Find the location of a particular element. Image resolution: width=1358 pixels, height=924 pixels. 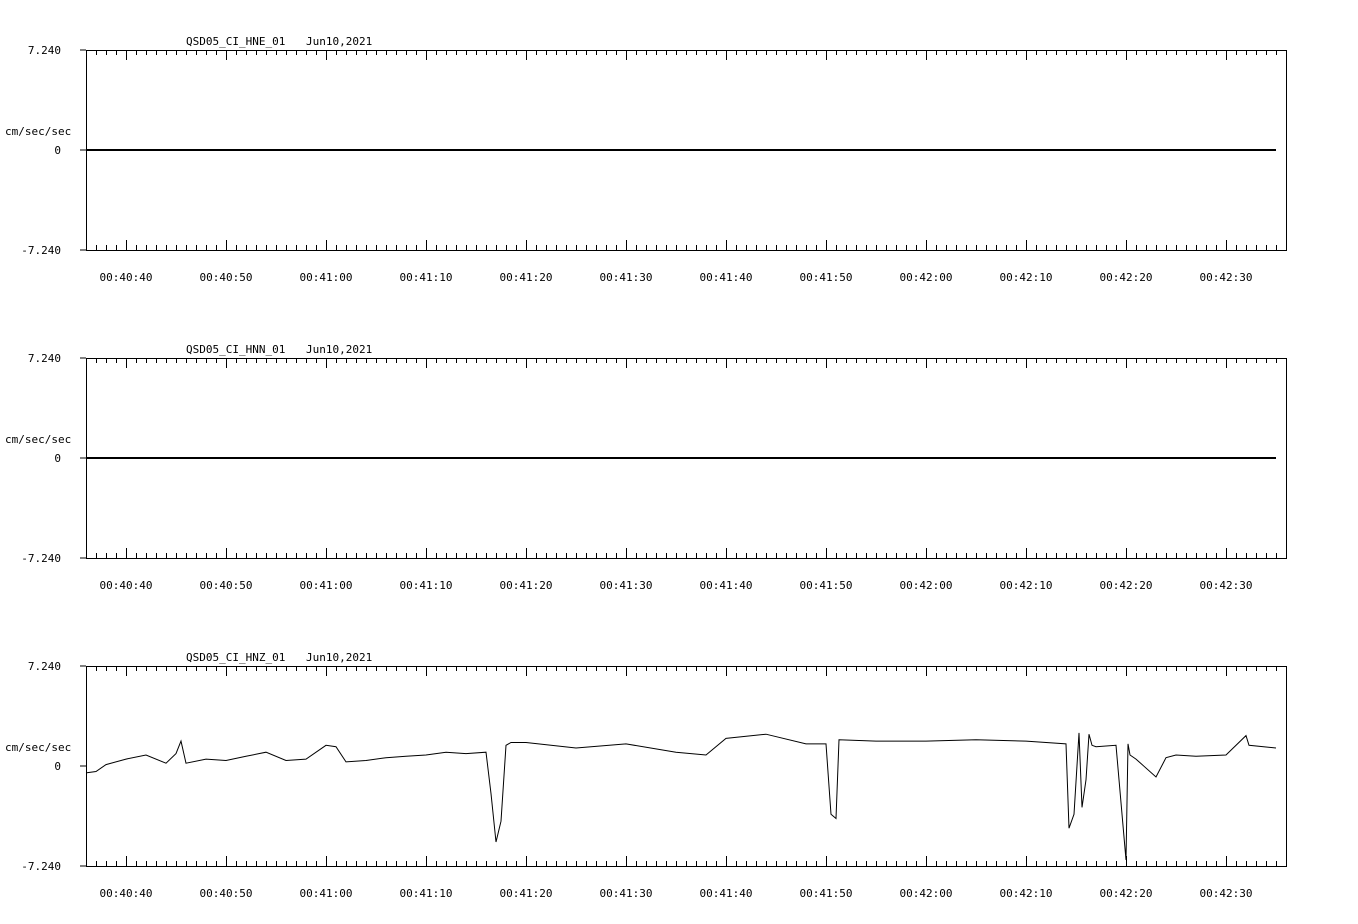

chart-title: QSD05_CI_HNZ_01 is located at coordinates (235, 657).